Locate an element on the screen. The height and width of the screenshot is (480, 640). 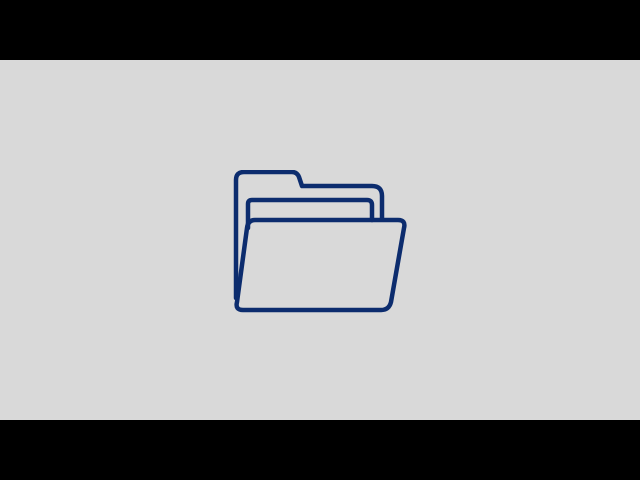
folder-back is located at coordinates (309, 235).